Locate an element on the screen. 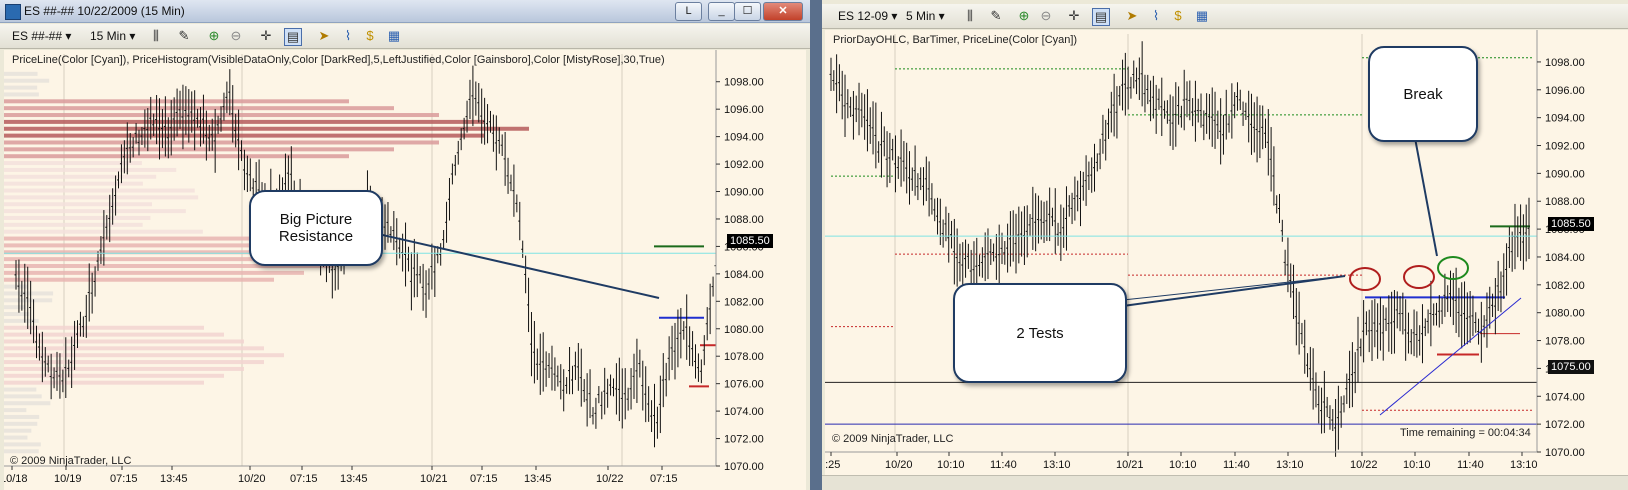 This screenshot has width=1628, height=490. x-tick-label: 13:10 is located at coordinates (1057, 465).